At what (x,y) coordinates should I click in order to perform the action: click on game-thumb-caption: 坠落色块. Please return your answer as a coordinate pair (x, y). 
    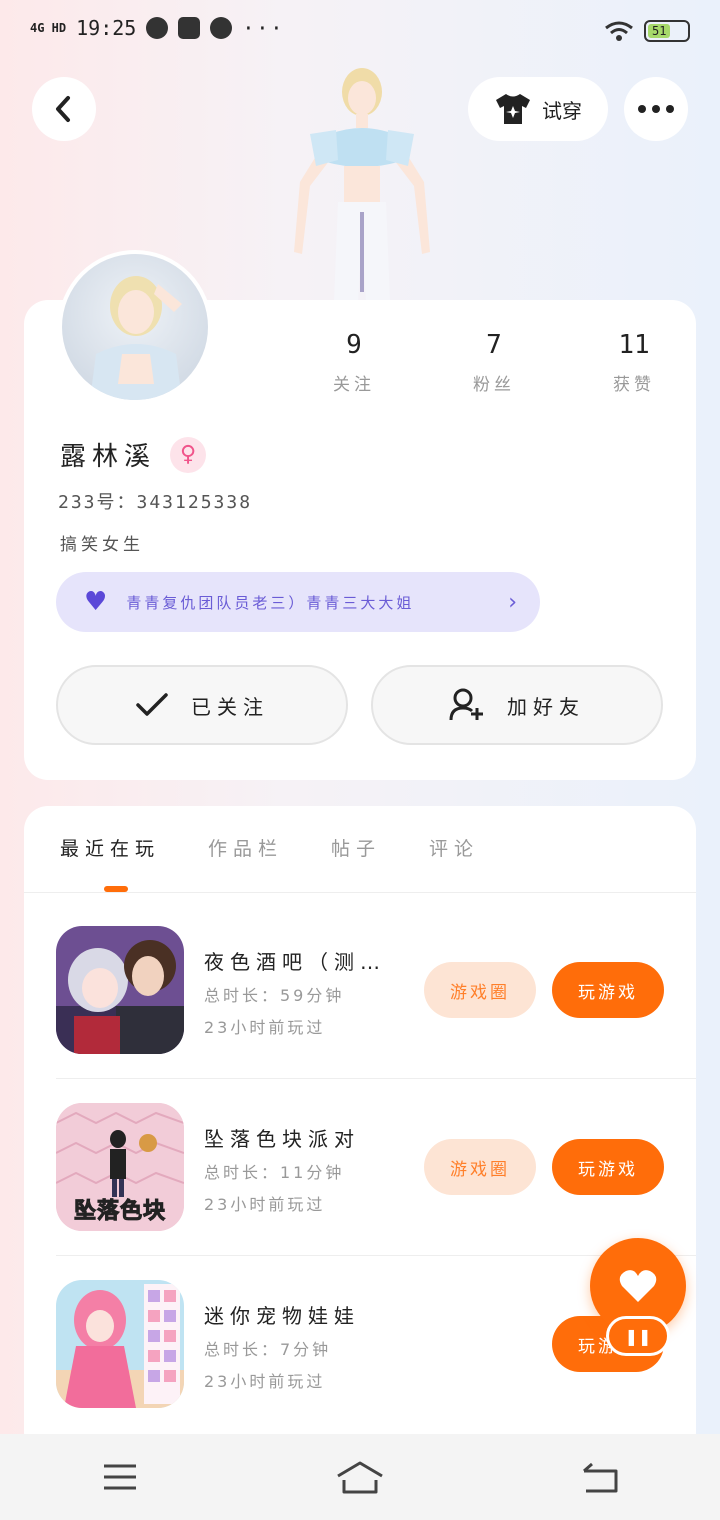
    Looking at the image, I should click on (119, 1212).